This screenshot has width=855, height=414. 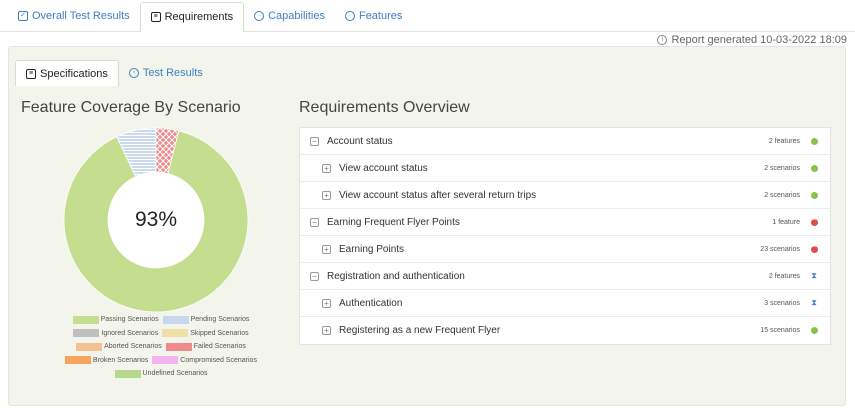 I want to click on sub-tab-bar: ≡ Specifications ◦ Test Results, so click(x=114, y=73).